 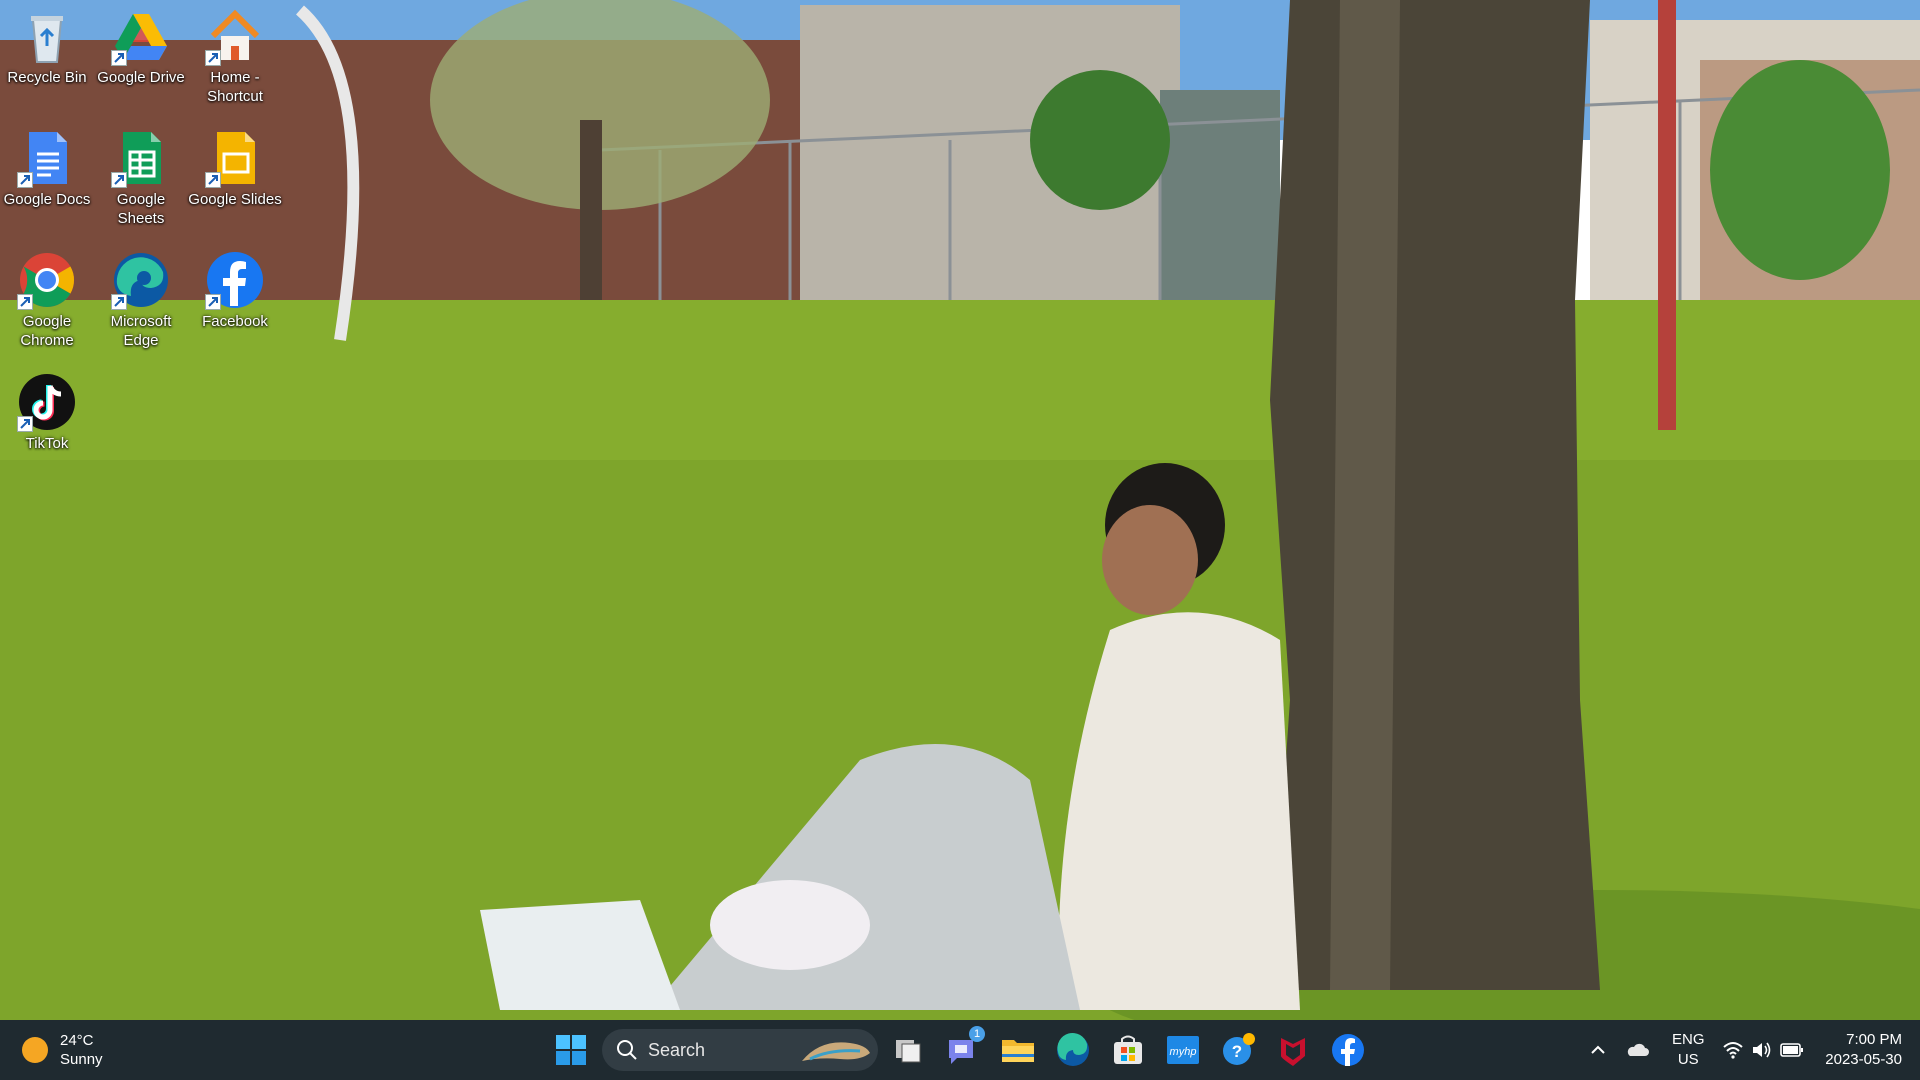 What do you see at coordinates (77, 1040) in the screenshot?
I see `weather-temp: 24°C` at bounding box center [77, 1040].